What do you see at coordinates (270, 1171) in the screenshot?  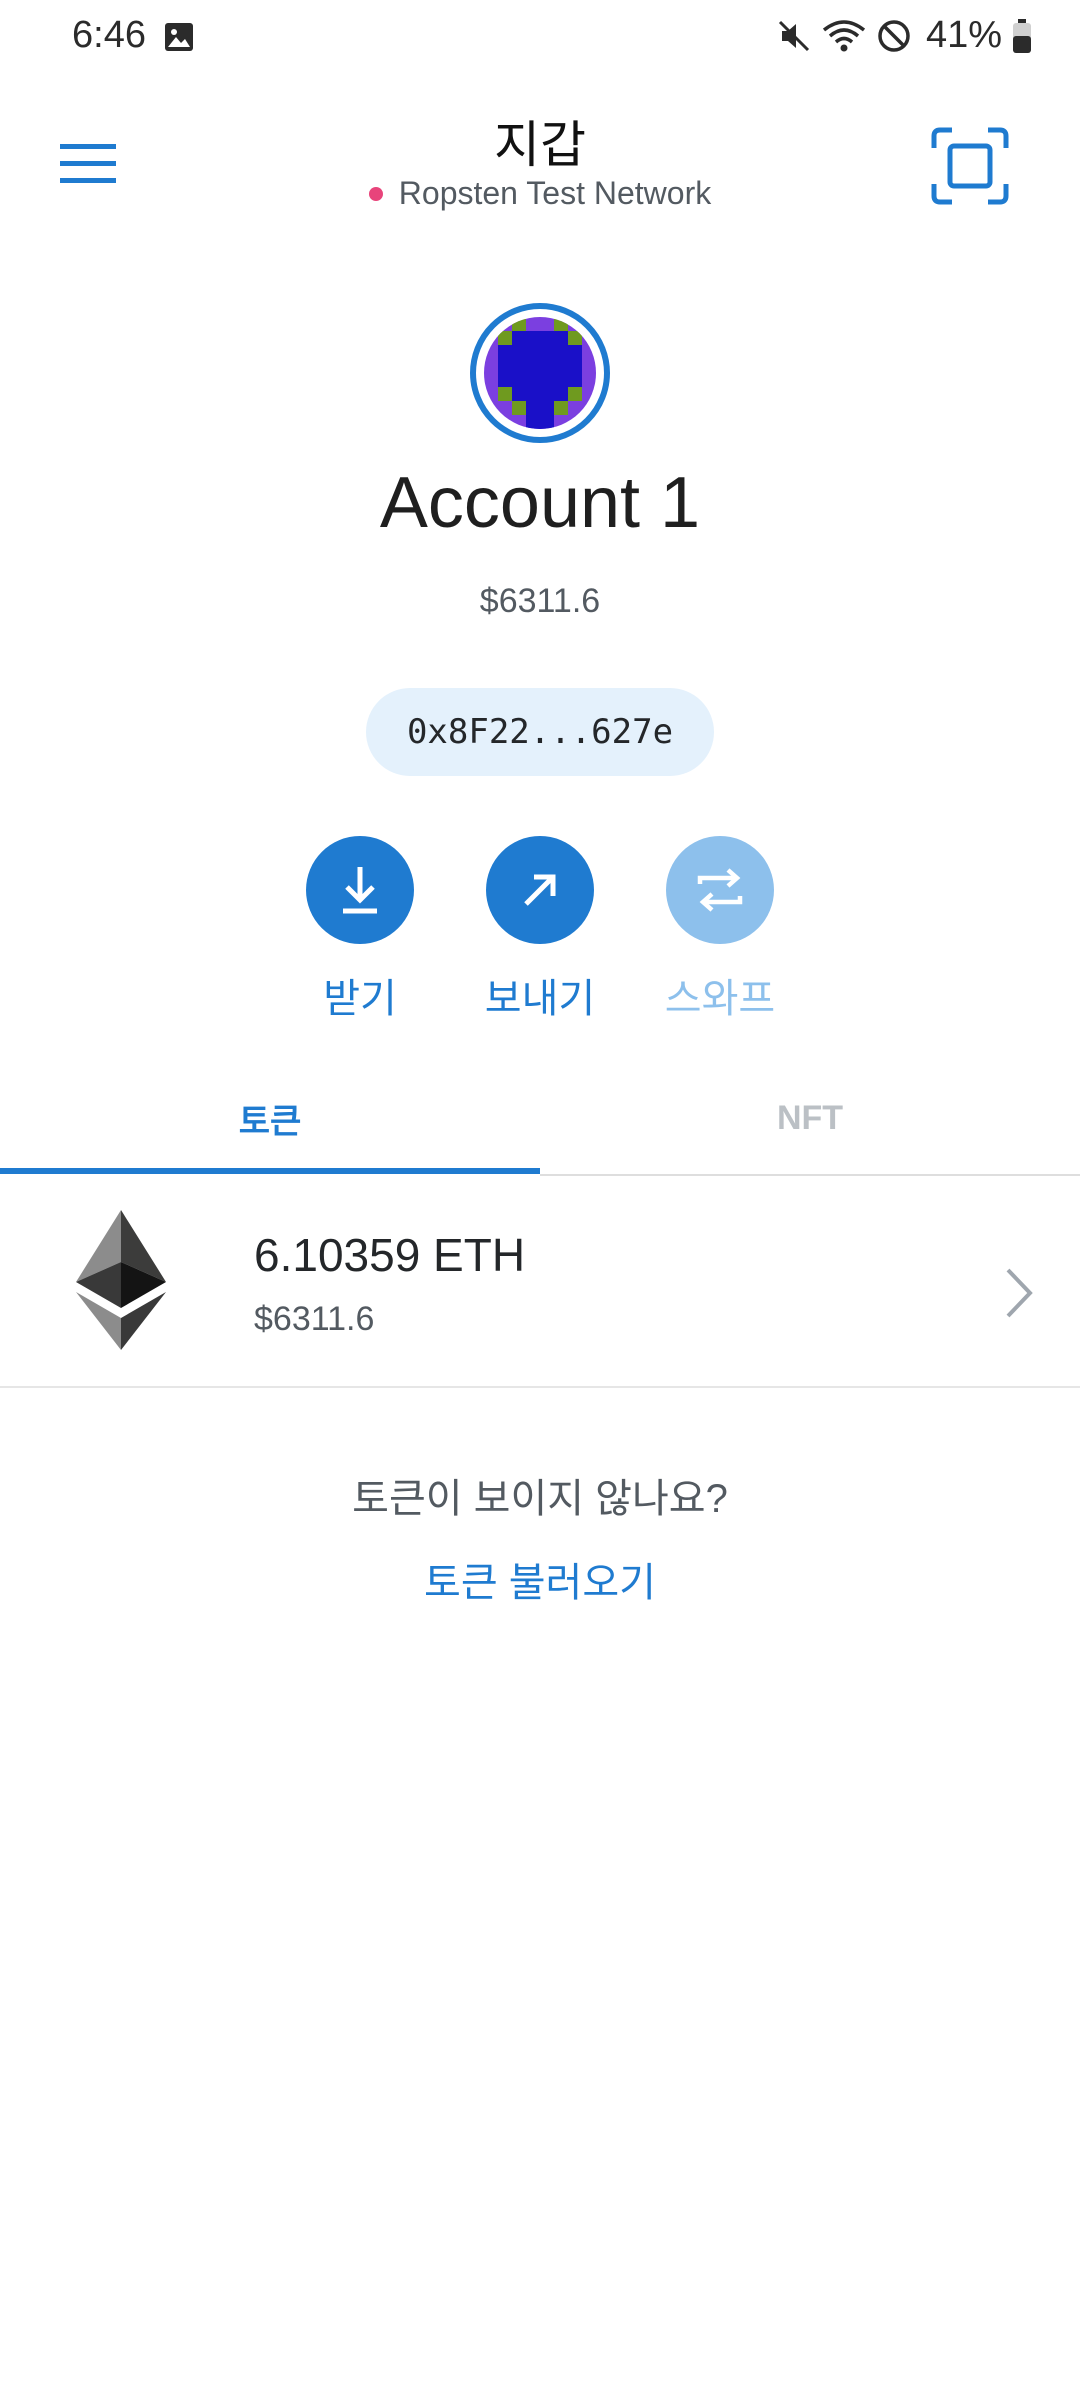 I see `active-tab-indicator` at bounding box center [270, 1171].